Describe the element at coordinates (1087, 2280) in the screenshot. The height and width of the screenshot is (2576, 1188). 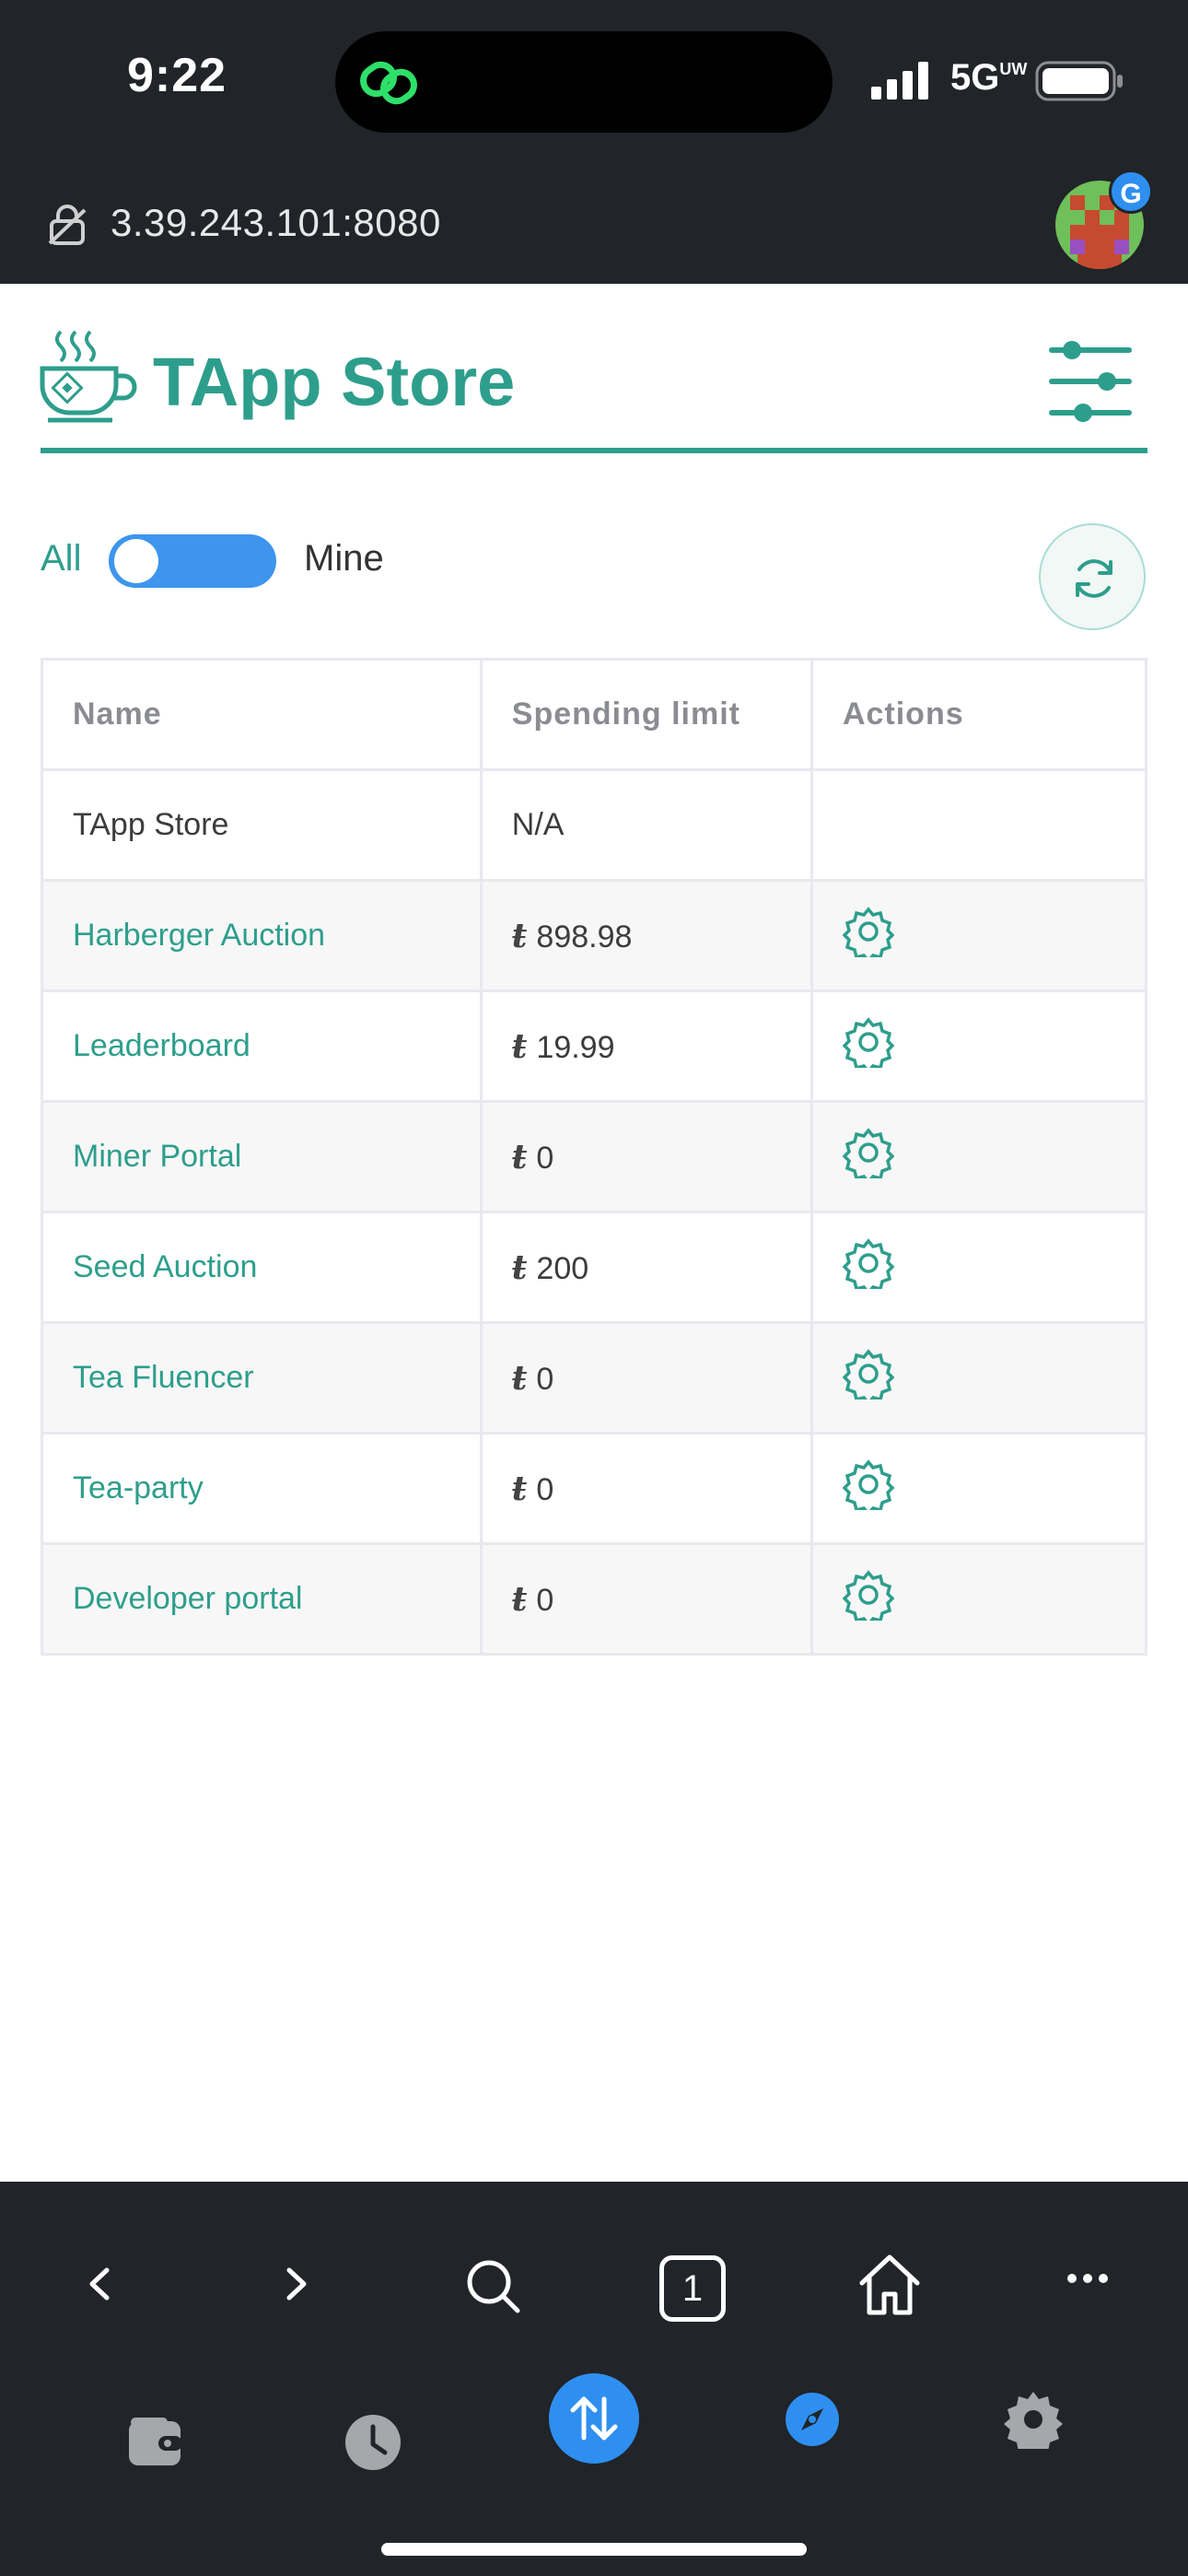
I see `more-icon` at that location.